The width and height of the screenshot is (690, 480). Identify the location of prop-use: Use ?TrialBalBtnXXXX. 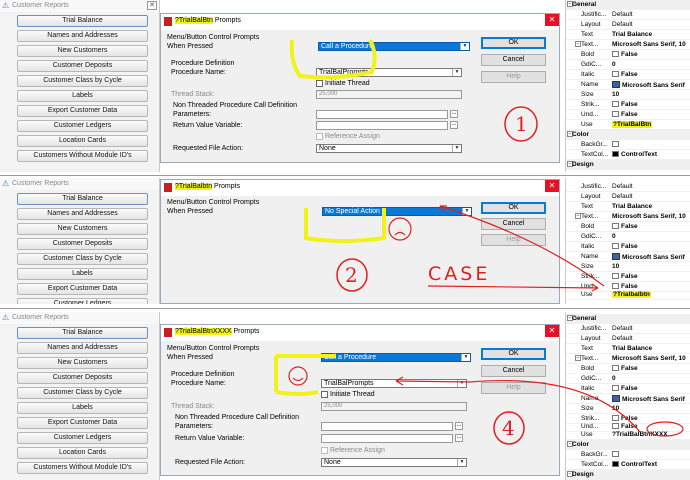
(628, 435).